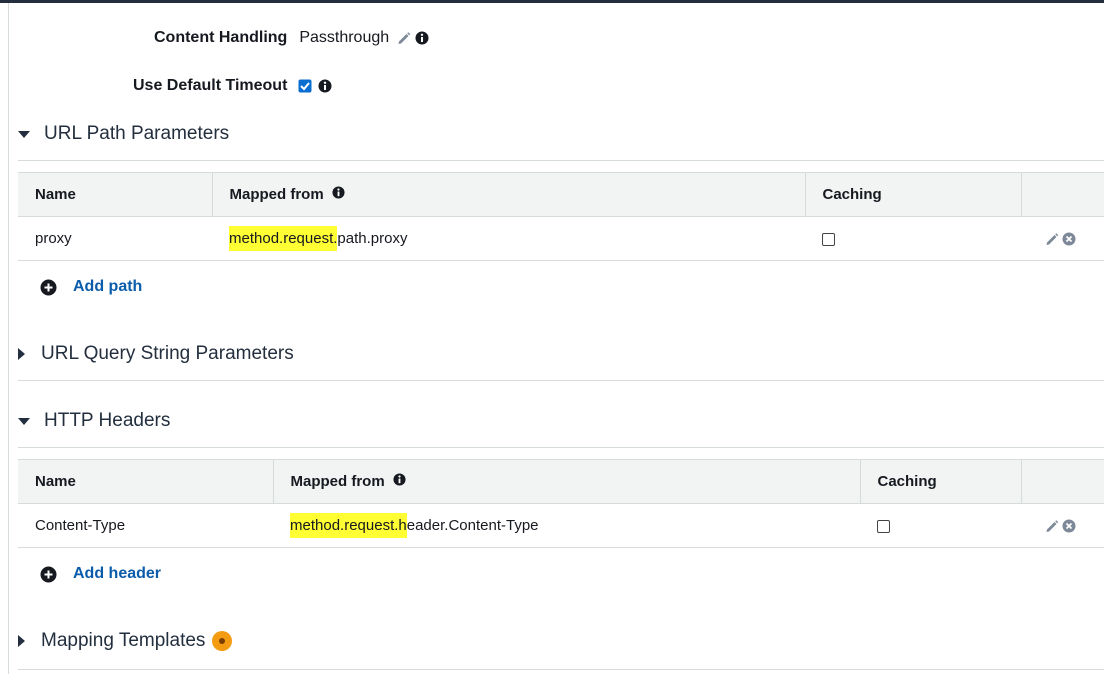  What do you see at coordinates (372, 238) in the screenshot?
I see `mapped-from-rest: path.proxy` at bounding box center [372, 238].